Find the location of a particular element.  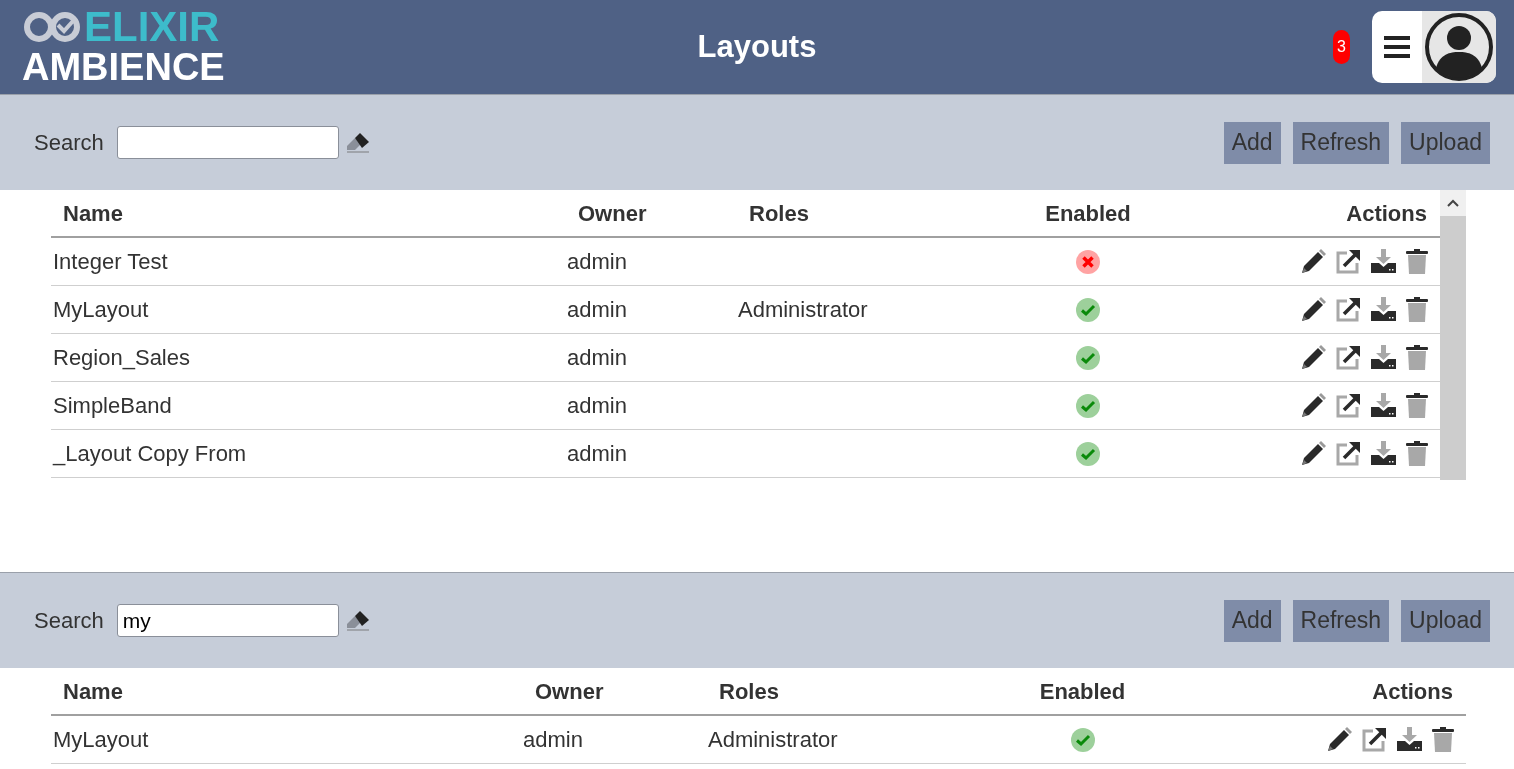

avatar-icon is located at coordinates (1459, 47).